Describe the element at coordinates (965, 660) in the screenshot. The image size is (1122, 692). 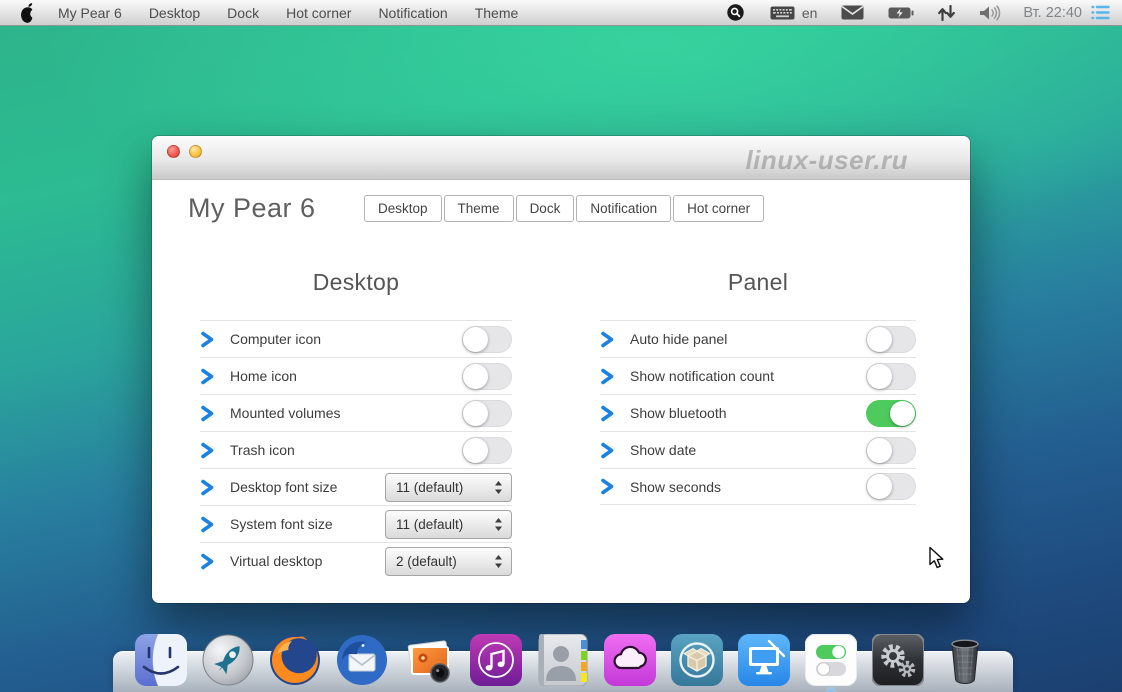
I see `dock-item-trash` at that location.